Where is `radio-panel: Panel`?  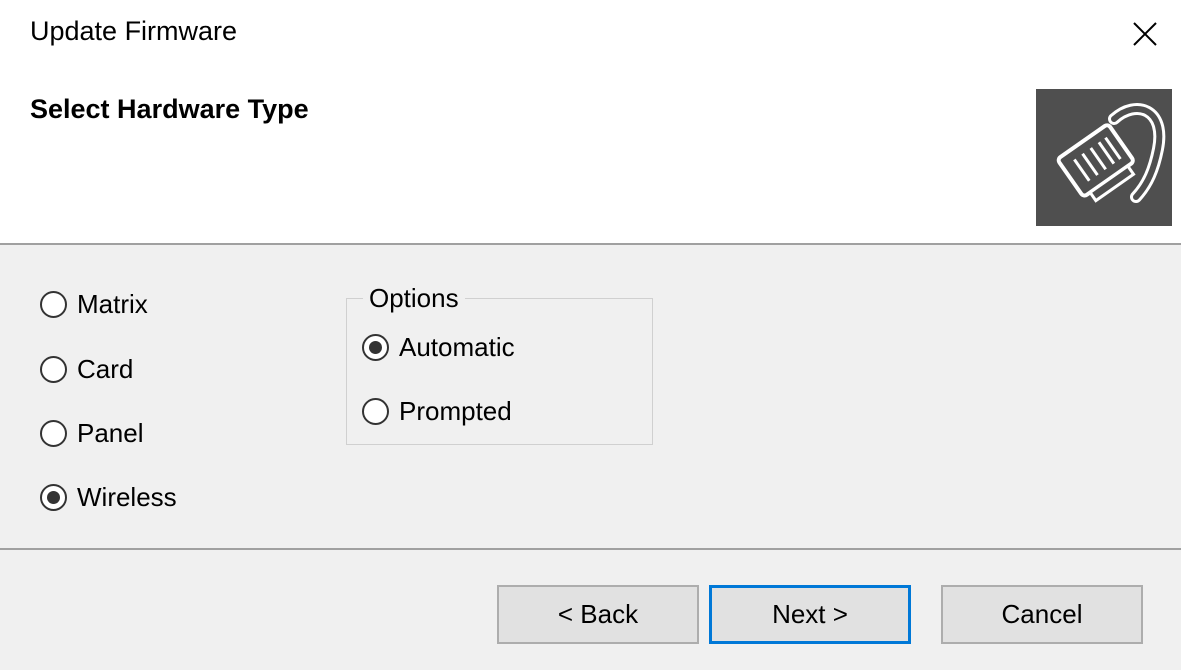 radio-panel: Panel is located at coordinates (92, 433).